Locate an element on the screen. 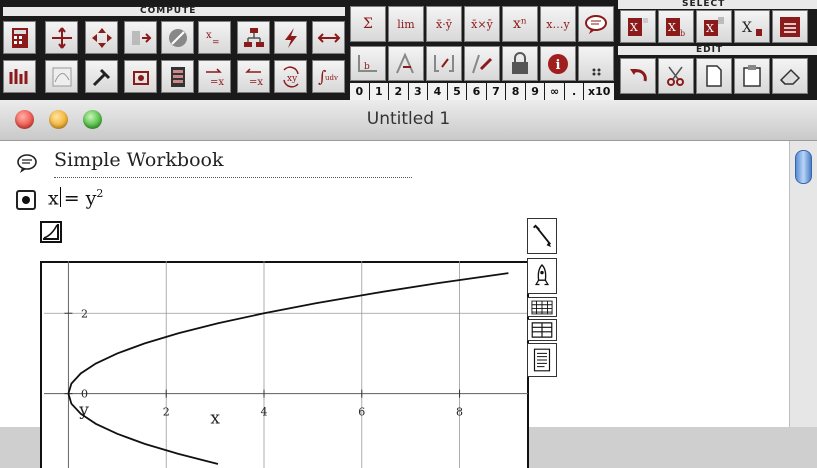 The image size is (817, 468). key-4: 4 is located at coordinates (437, 91).